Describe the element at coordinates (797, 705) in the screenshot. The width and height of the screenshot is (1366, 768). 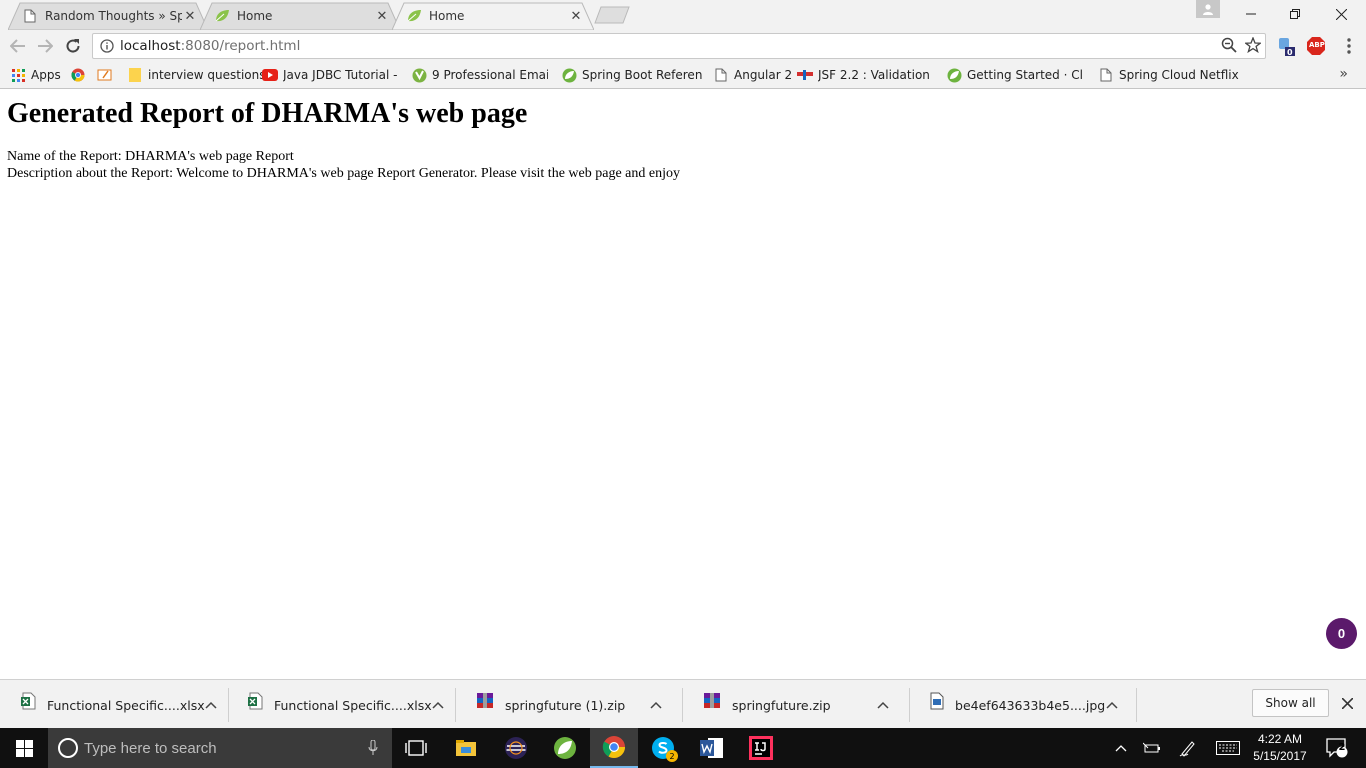
I see `download-item: springfuture.zip` at that location.